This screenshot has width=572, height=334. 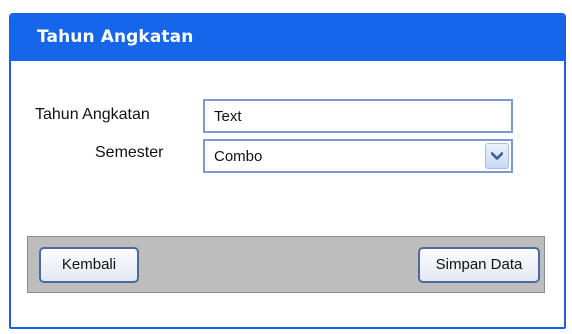 I want to click on chevron-down-icon, so click(x=497, y=156).